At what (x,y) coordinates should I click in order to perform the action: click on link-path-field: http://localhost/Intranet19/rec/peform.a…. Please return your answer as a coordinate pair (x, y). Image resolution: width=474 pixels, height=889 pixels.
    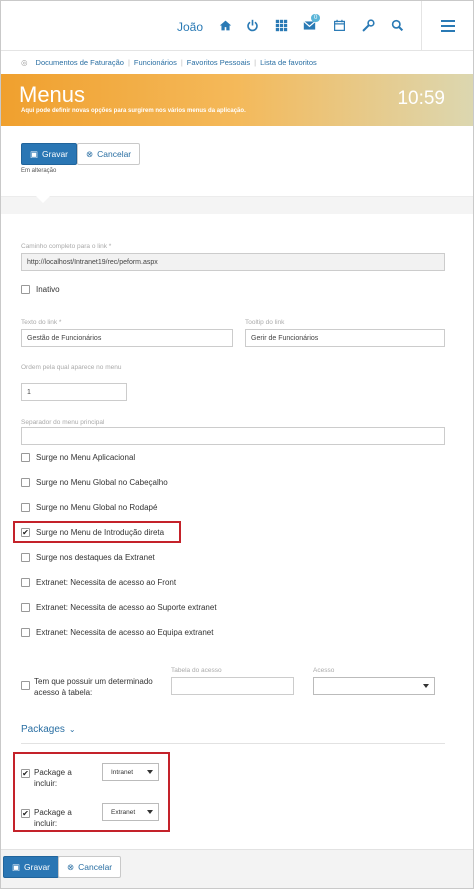
    Looking at the image, I should click on (233, 262).